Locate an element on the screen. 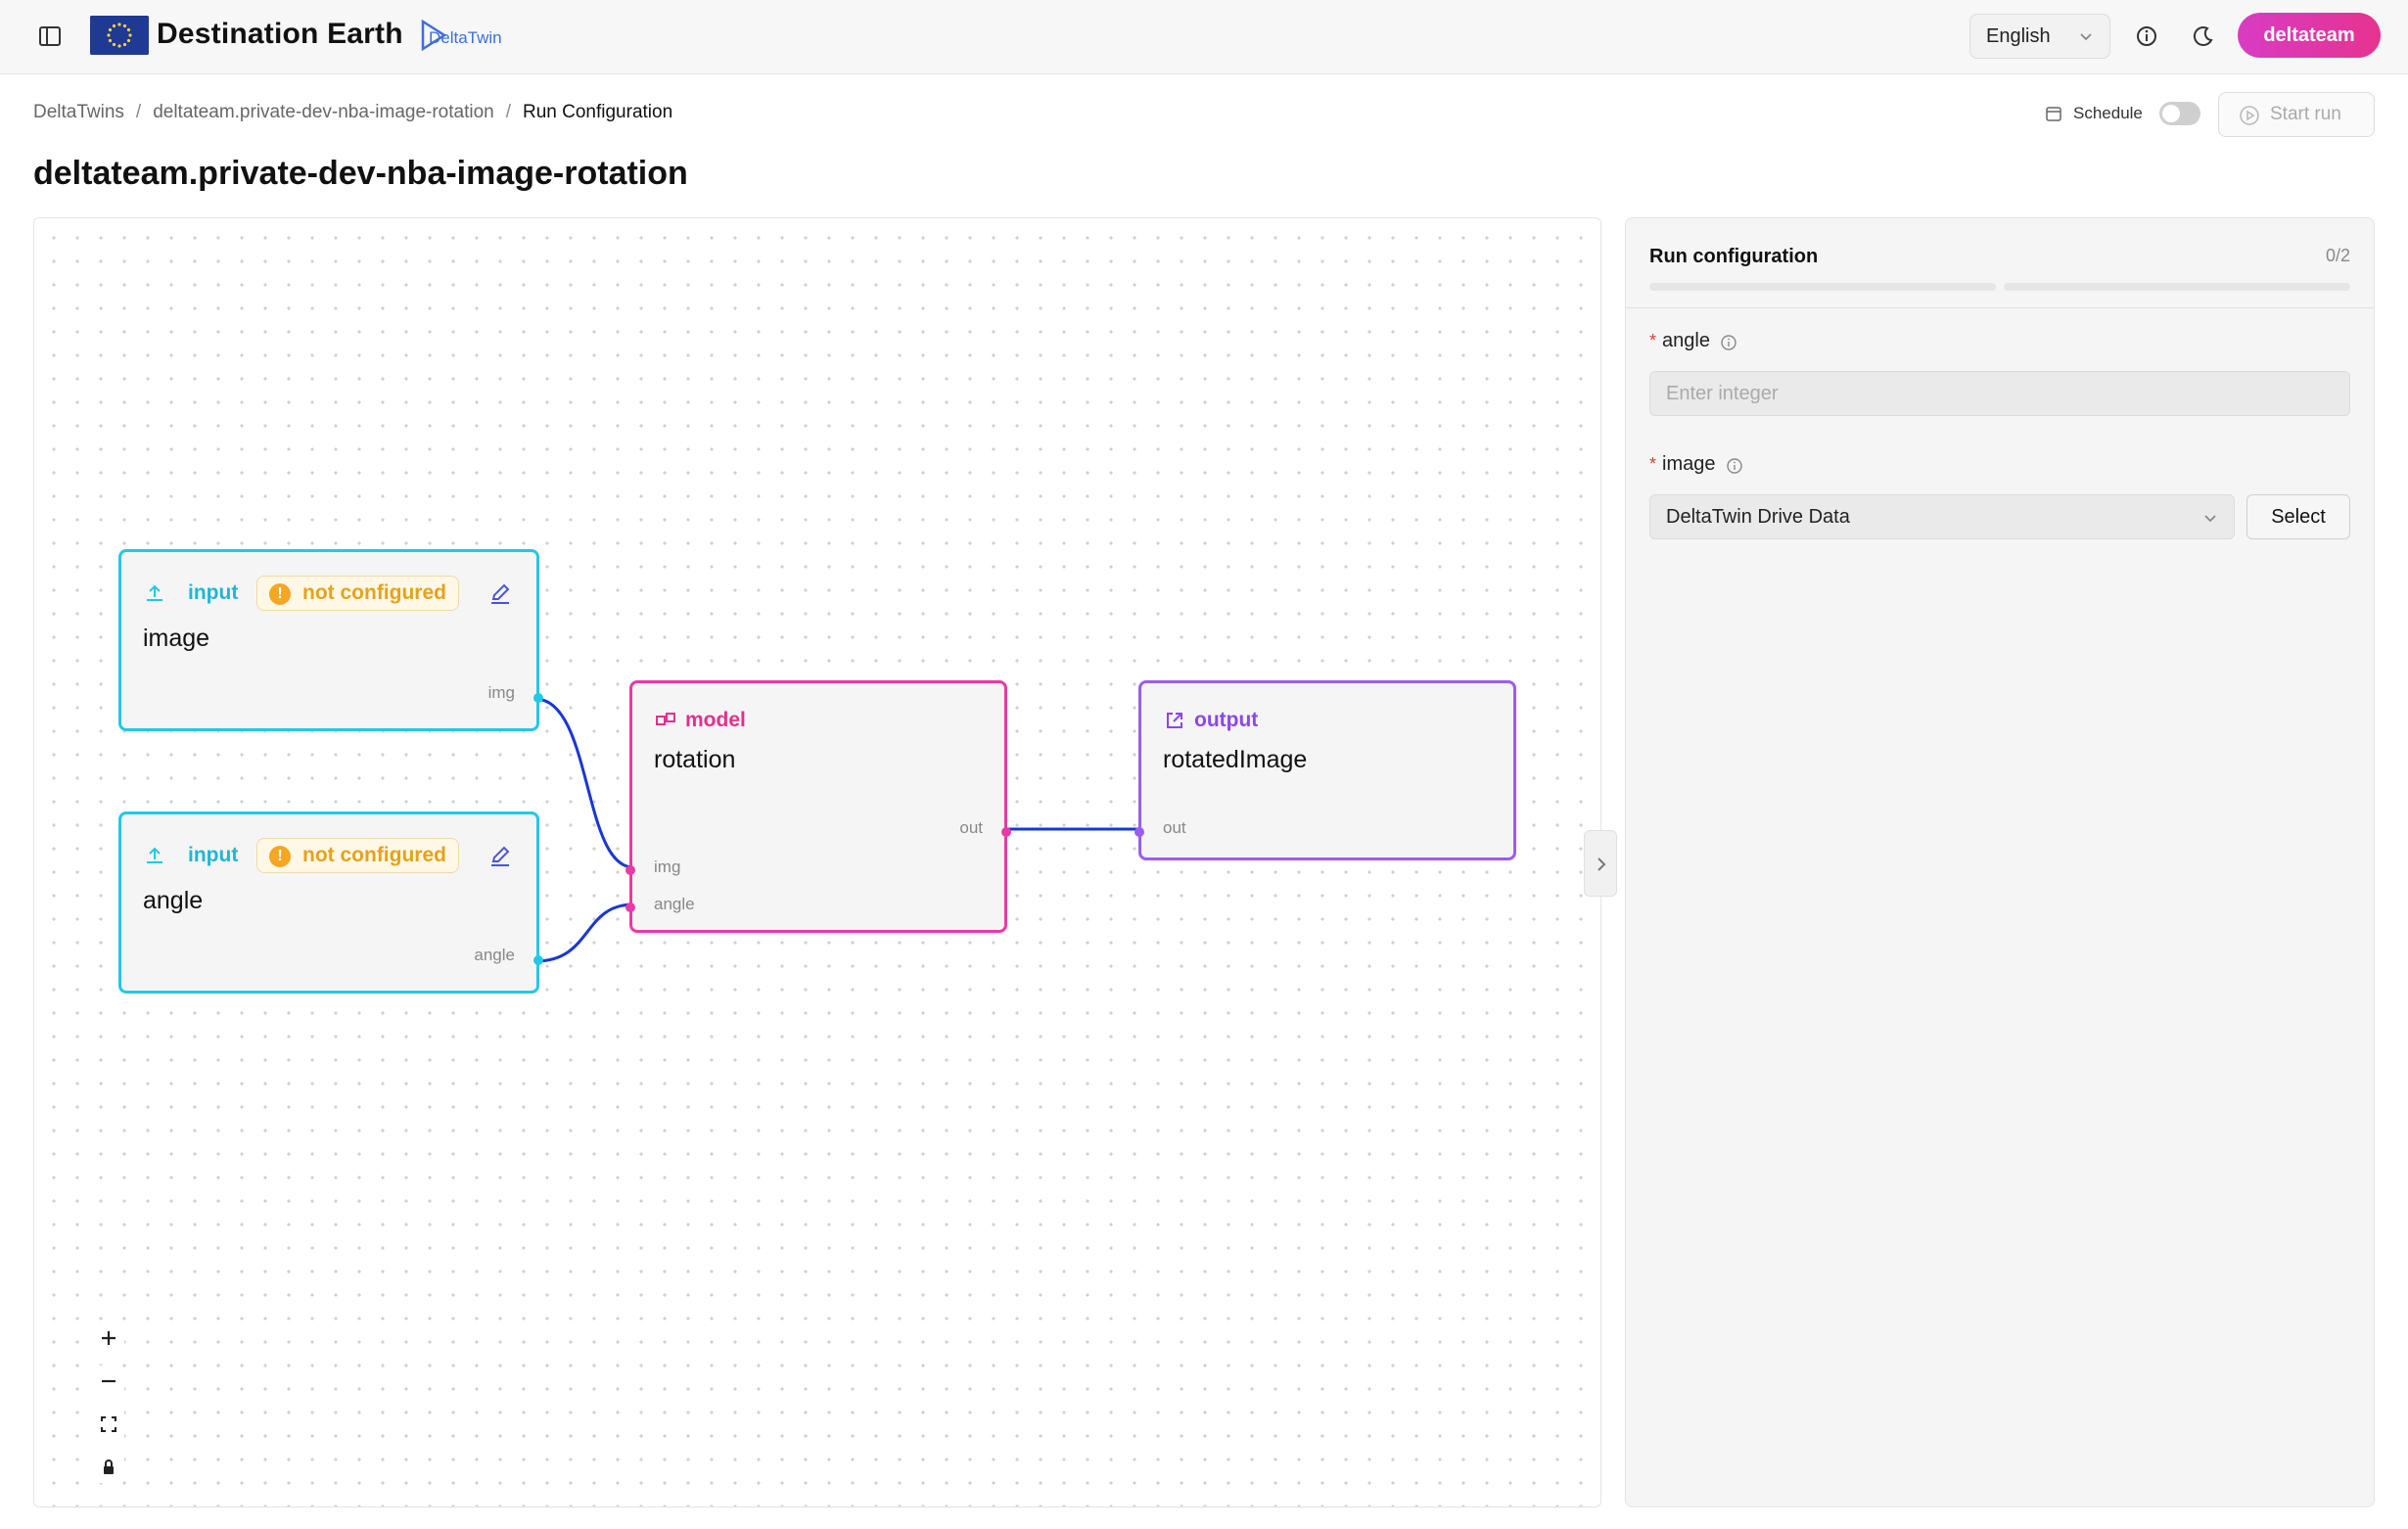 This screenshot has height=1529, width=2408. port-in-out is located at coordinates (1139, 832).